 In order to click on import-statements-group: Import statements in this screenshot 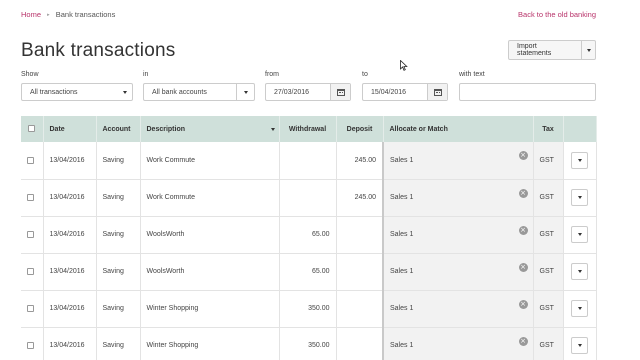, I will do `click(552, 50)`.